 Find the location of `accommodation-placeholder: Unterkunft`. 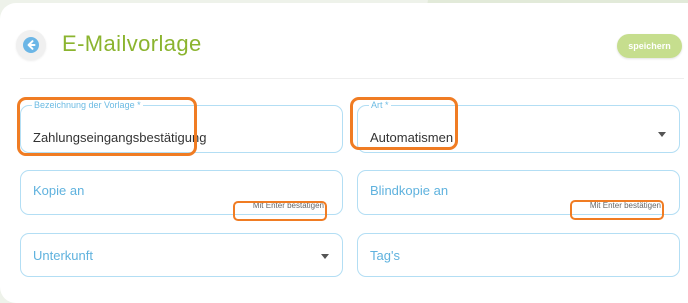

accommodation-placeholder: Unterkunft is located at coordinates (63, 255).